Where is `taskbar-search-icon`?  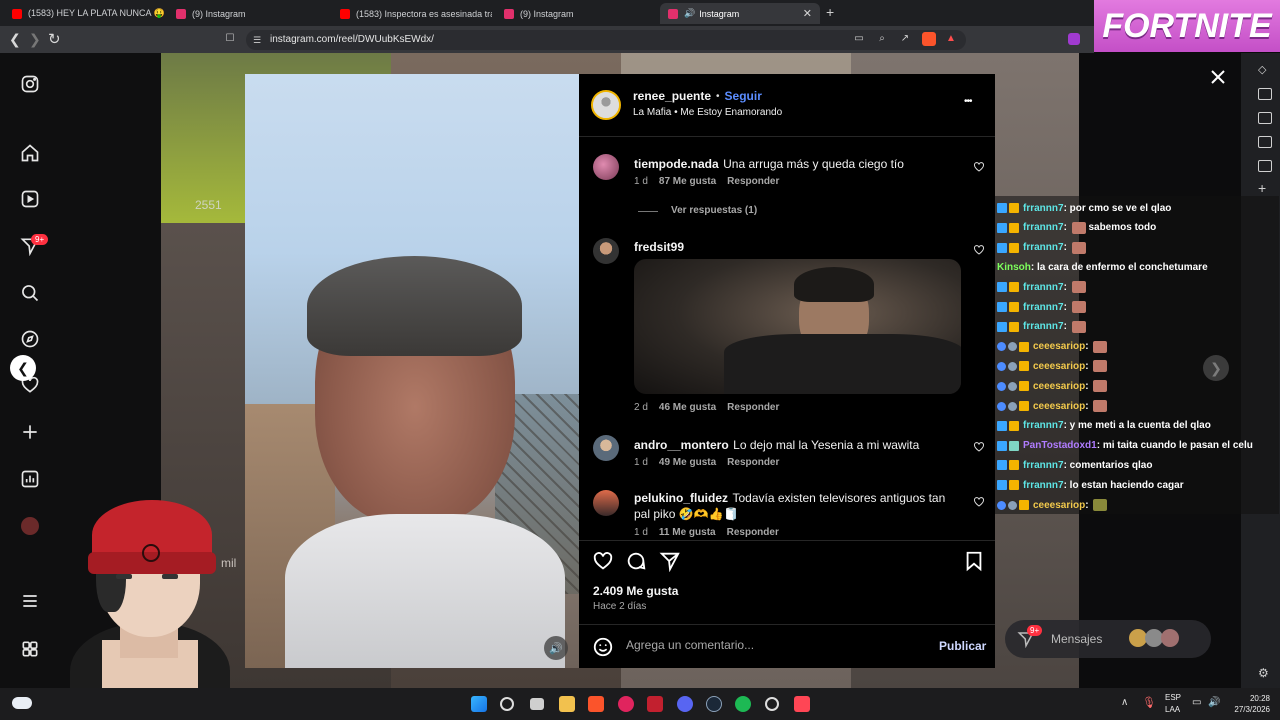
taskbar-search-icon is located at coordinates (507, 704).